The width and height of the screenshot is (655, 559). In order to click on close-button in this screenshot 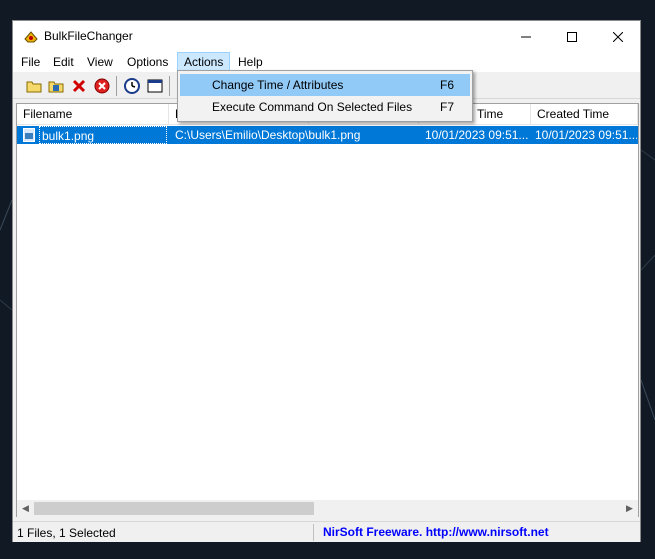, I will do `click(618, 36)`.